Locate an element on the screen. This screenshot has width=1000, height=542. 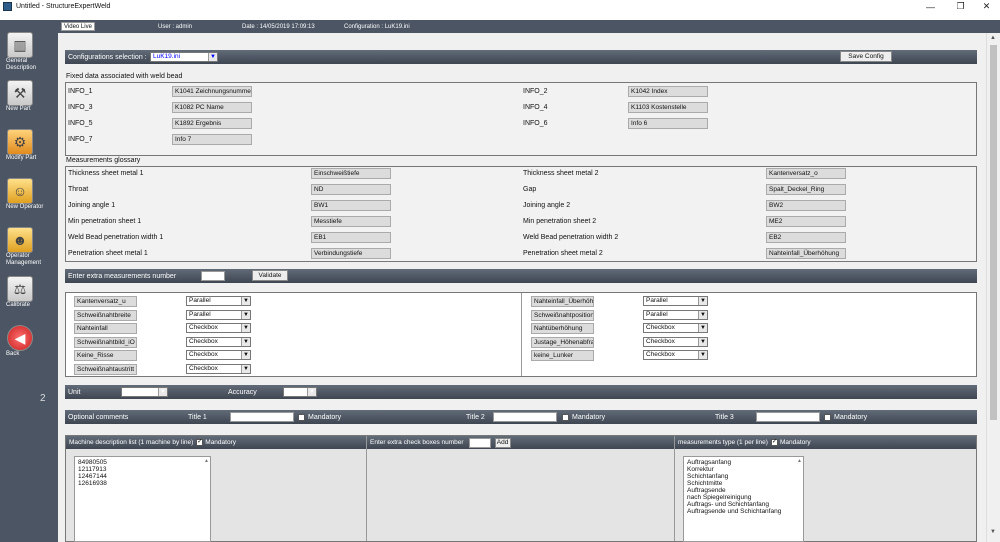
minimize-button: — is located at coordinates (930, 6).